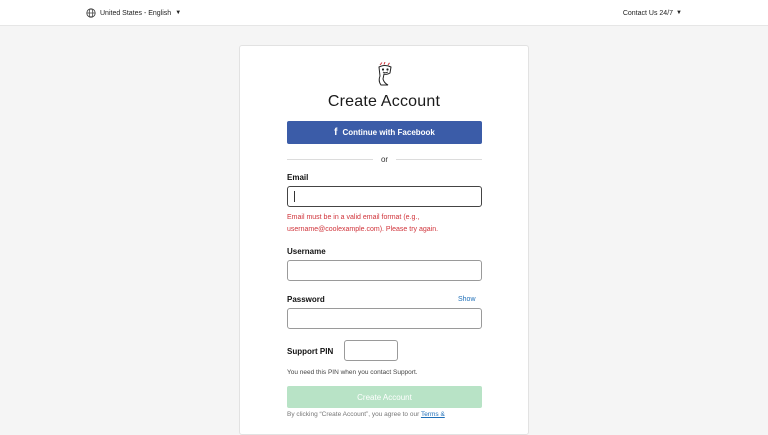 Image resolution: width=768 pixels, height=435 pixels. I want to click on contact-us-menu: Contact Us 24/7 ▼, so click(652, 13).